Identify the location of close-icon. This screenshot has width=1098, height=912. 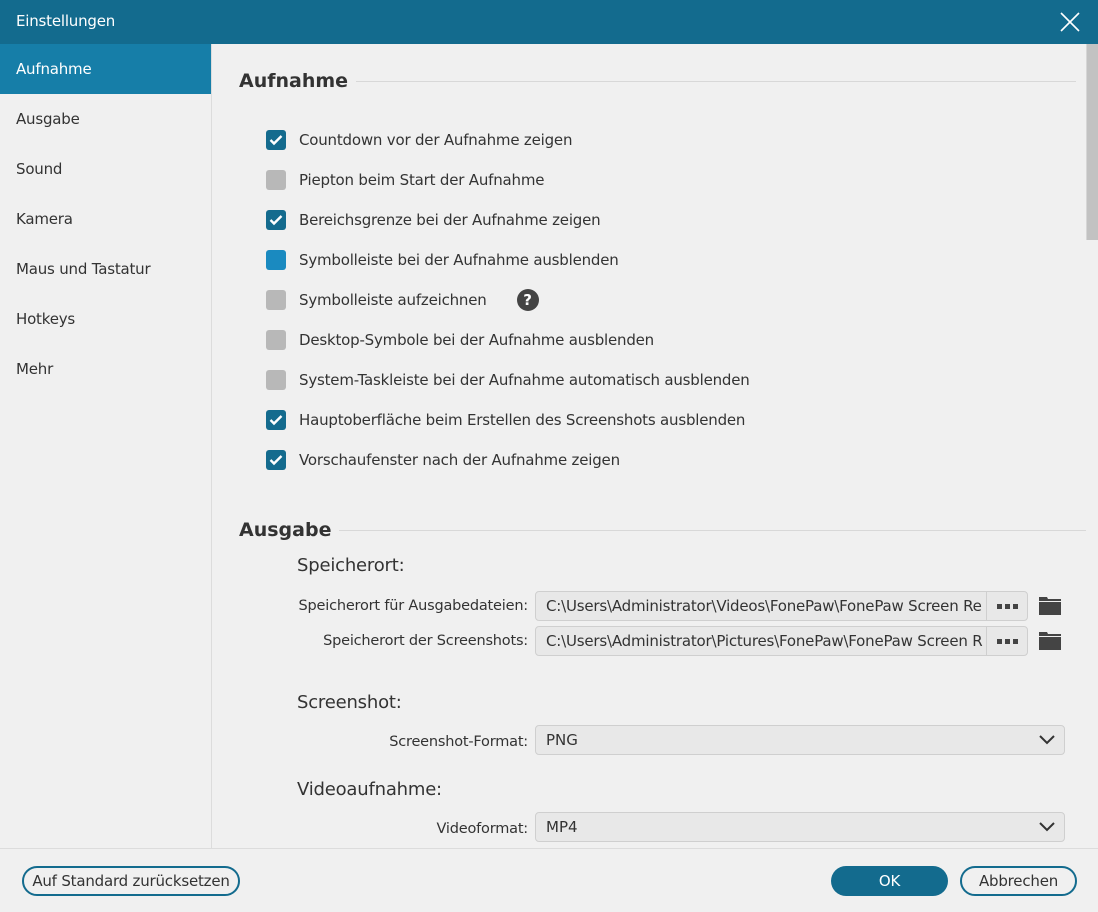
(1070, 22).